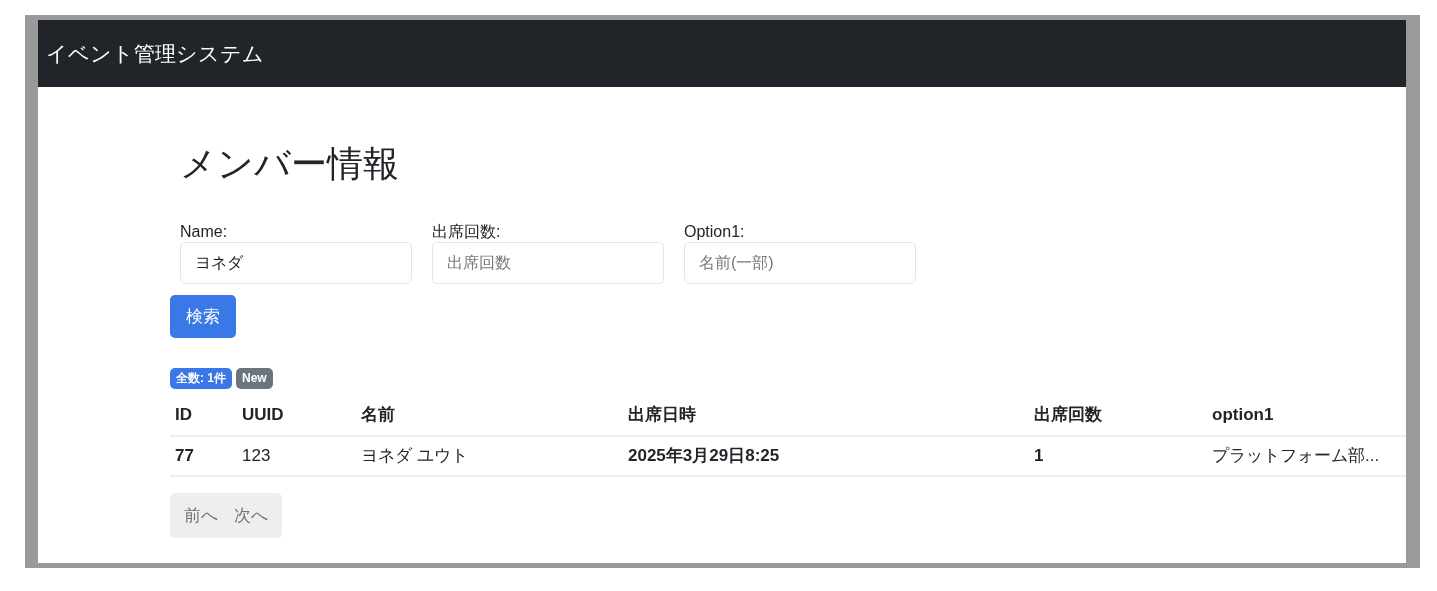 This screenshot has width=1437, height=591. What do you see at coordinates (800, 263) in the screenshot?
I see `input-field: 名前(一部)` at bounding box center [800, 263].